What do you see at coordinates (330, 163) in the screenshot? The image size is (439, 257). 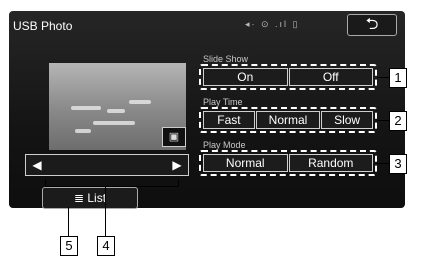 I see `play-mode-random-button: Random` at bounding box center [330, 163].